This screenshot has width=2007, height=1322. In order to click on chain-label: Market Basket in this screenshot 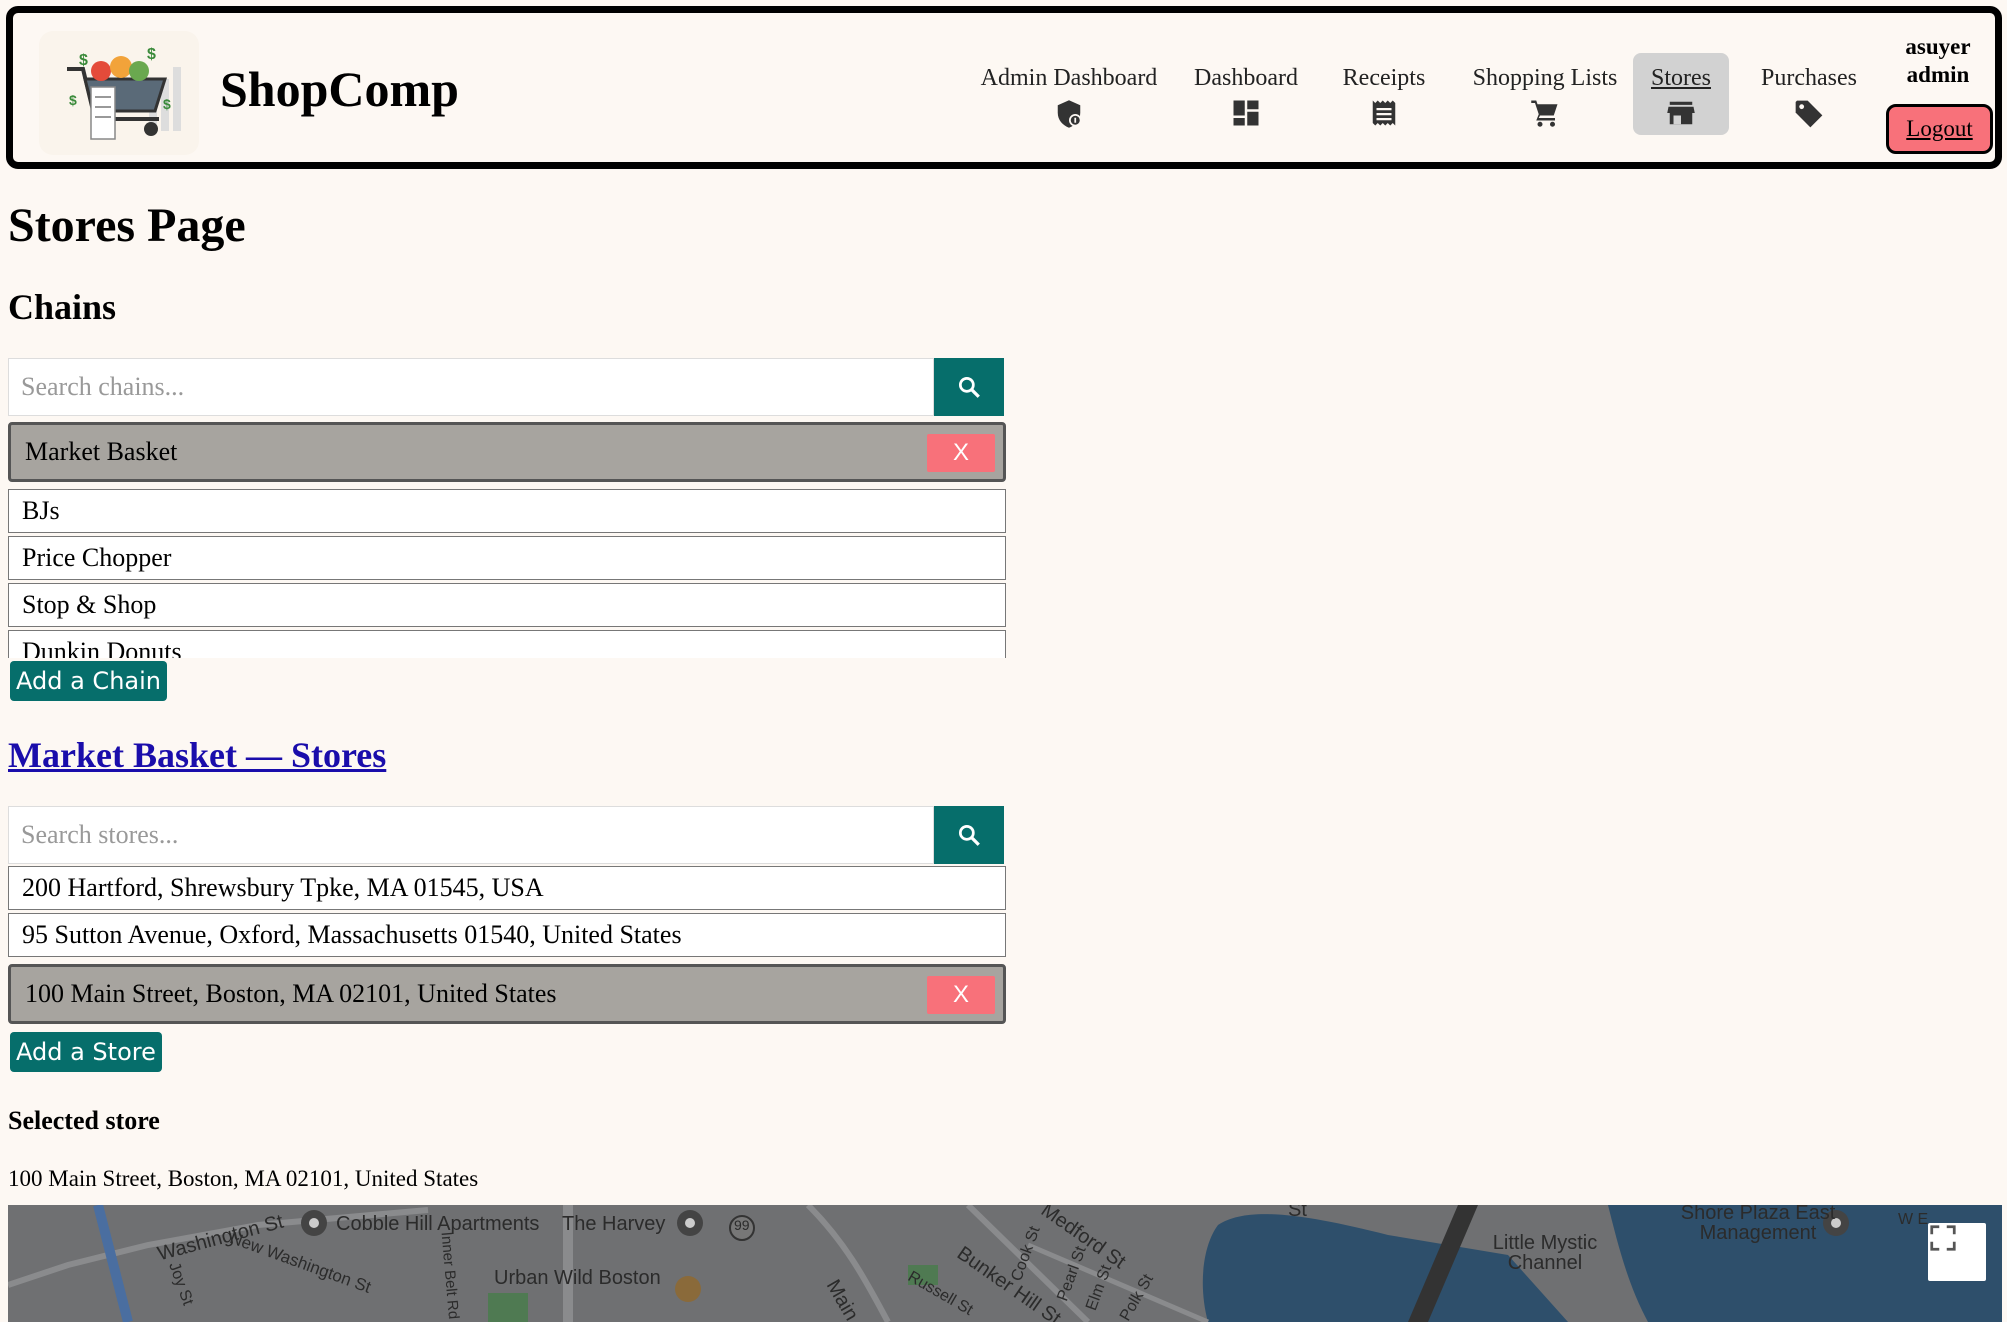, I will do `click(101, 451)`.